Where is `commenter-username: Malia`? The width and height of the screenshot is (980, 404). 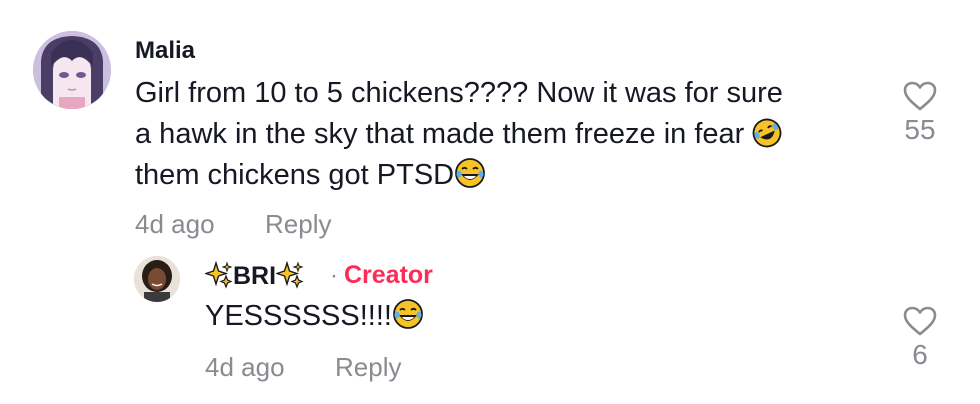
commenter-username: Malia is located at coordinates (165, 51).